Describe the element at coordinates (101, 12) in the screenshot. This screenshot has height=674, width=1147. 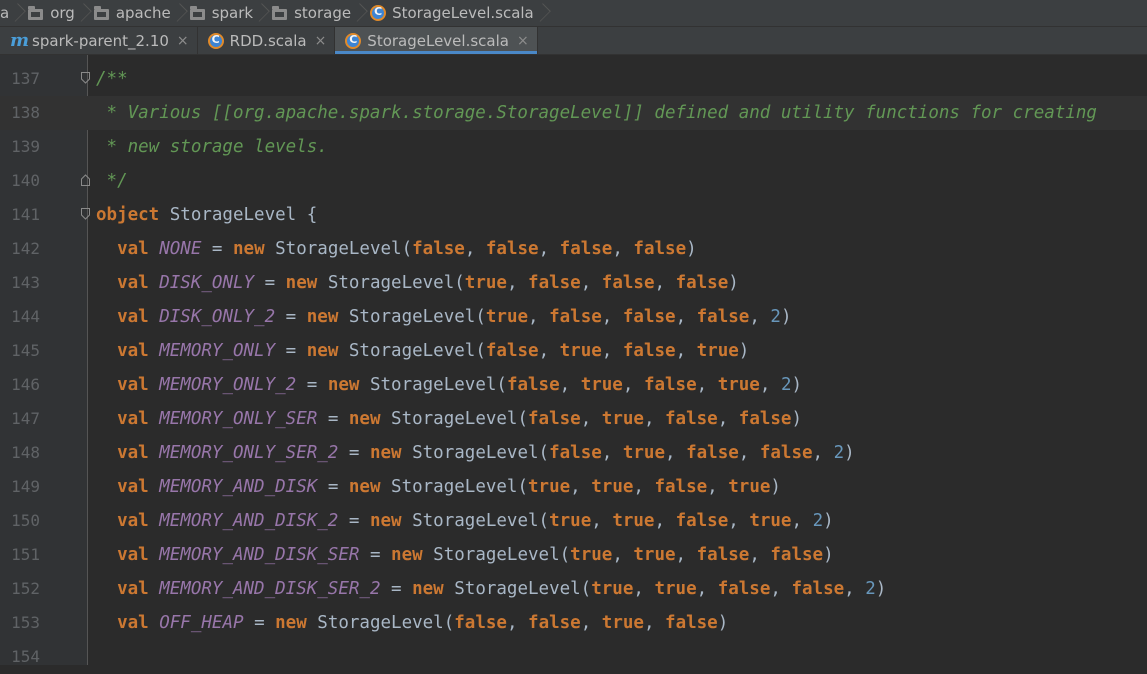
I see `folder-icon` at that location.